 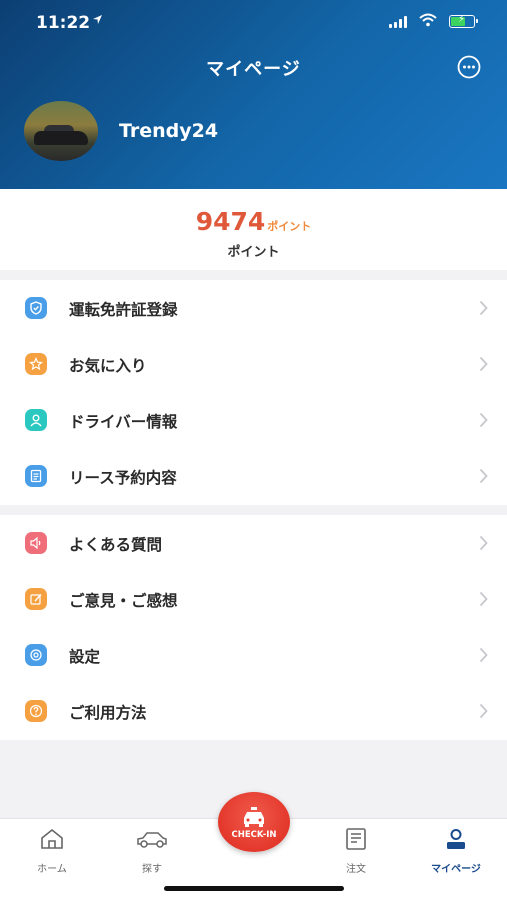 I want to click on menu-item-driver-info: ドライバー情報, so click(x=253, y=420).